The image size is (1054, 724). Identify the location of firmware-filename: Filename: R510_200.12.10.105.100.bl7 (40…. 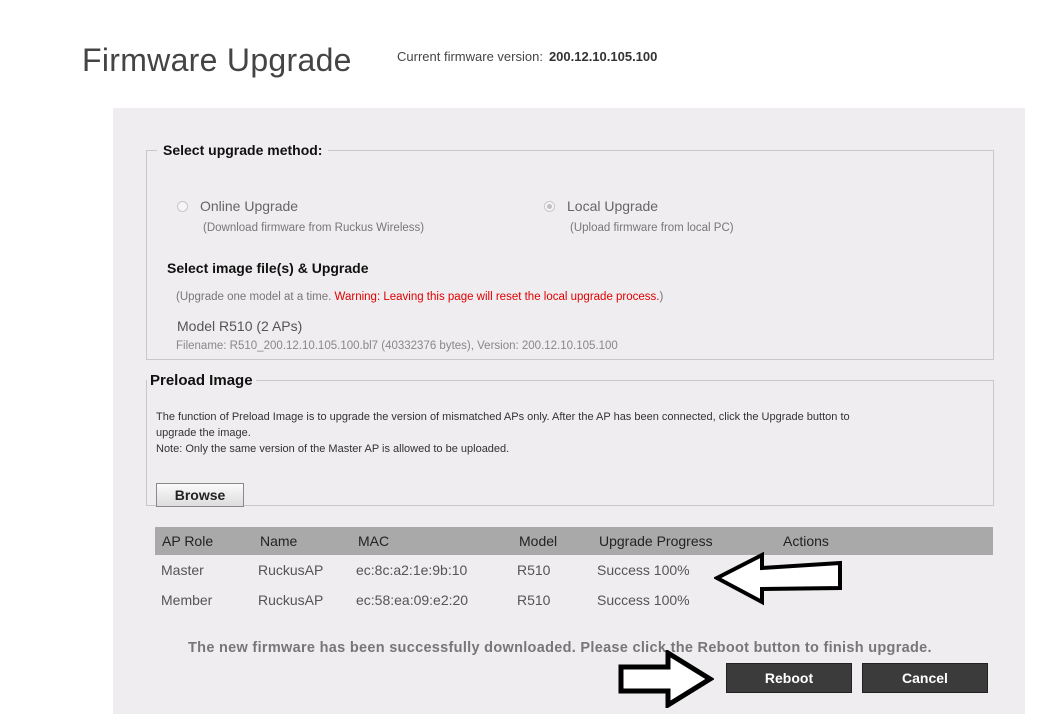
(397, 346).